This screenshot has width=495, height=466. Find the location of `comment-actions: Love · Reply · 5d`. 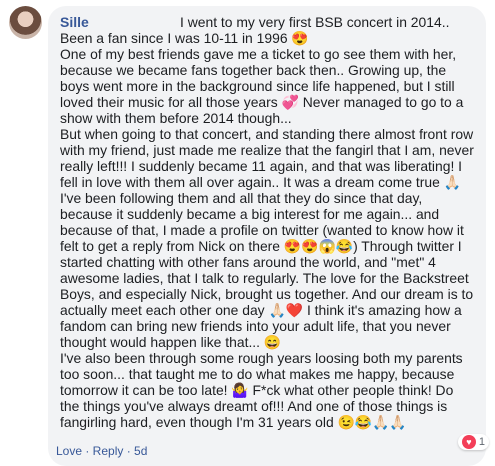

comment-actions: Love · Reply · 5d is located at coordinates (101, 451).